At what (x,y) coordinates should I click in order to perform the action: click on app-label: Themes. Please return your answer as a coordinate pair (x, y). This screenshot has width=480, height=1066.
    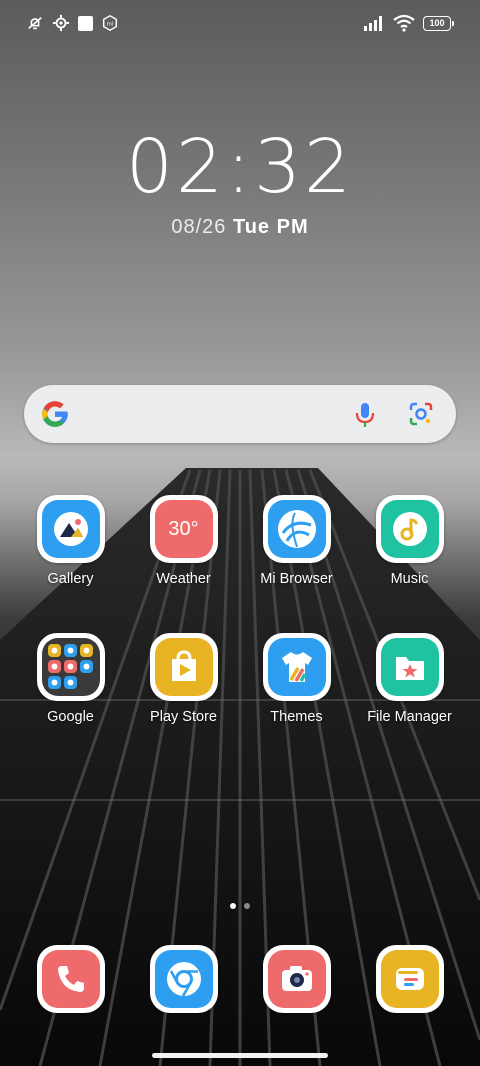
    Looking at the image, I should click on (296, 717).